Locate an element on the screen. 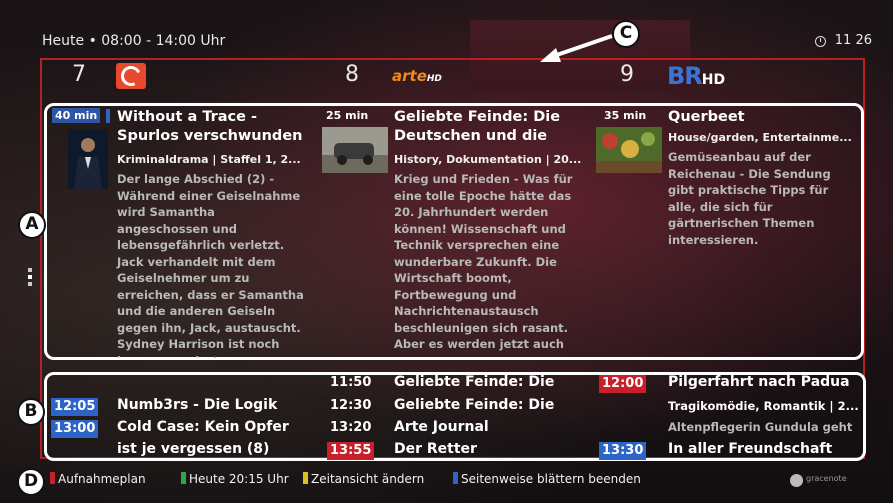 The image size is (893, 503). callout-b: B is located at coordinates (31, 412).